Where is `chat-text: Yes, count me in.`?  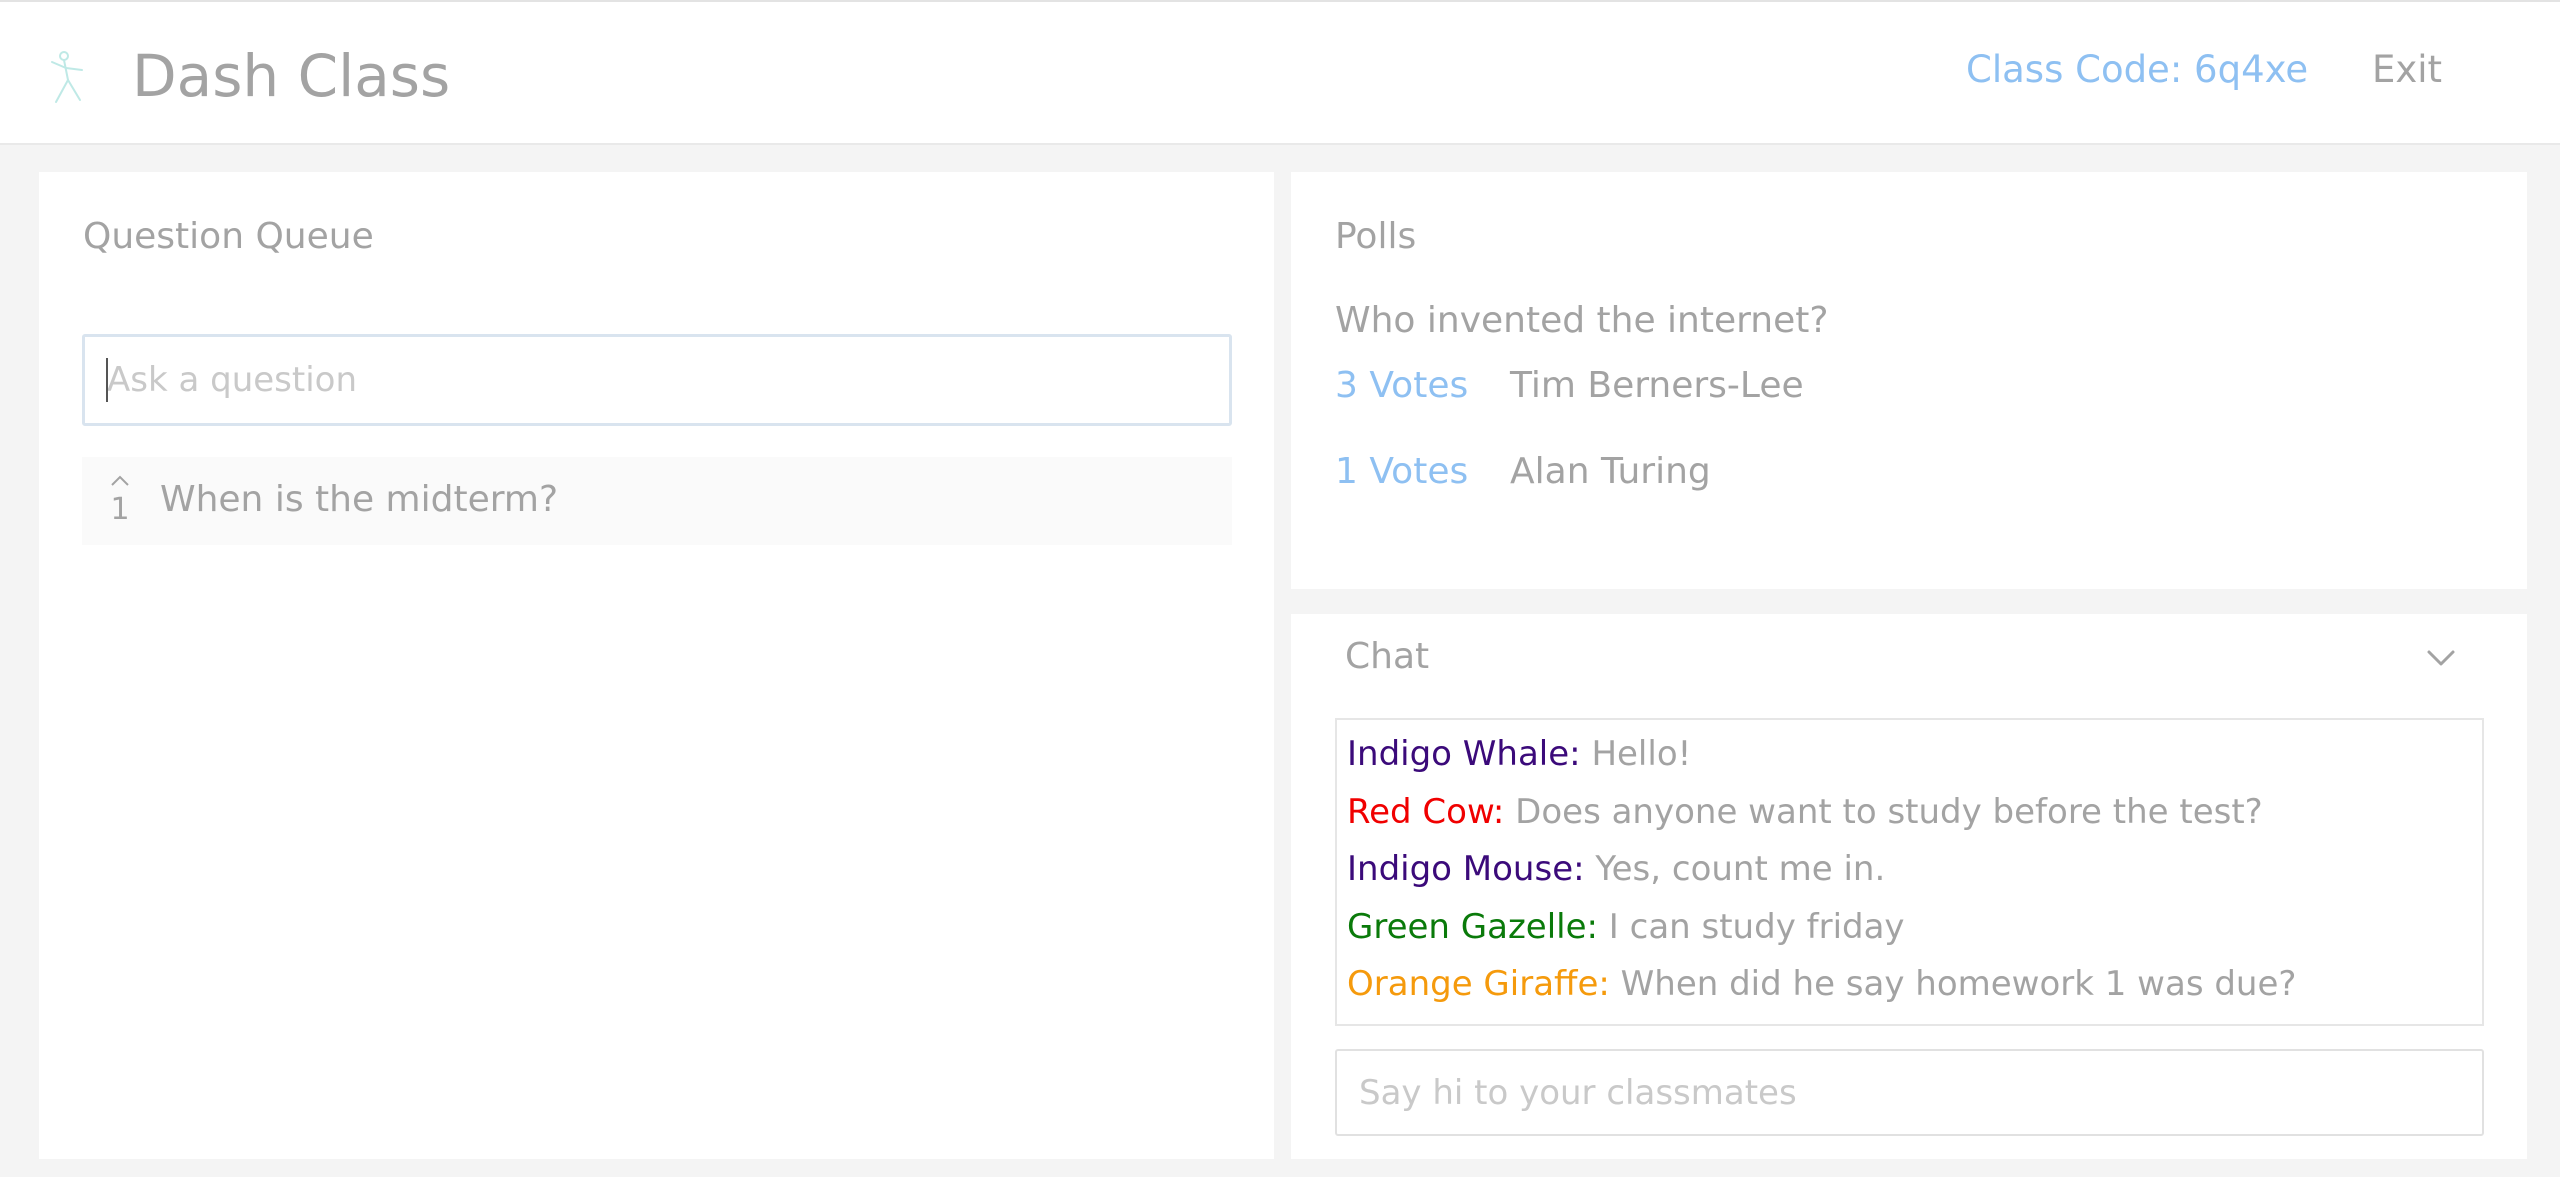
chat-text: Yes, count me in. is located at coordinates (1740, 869).